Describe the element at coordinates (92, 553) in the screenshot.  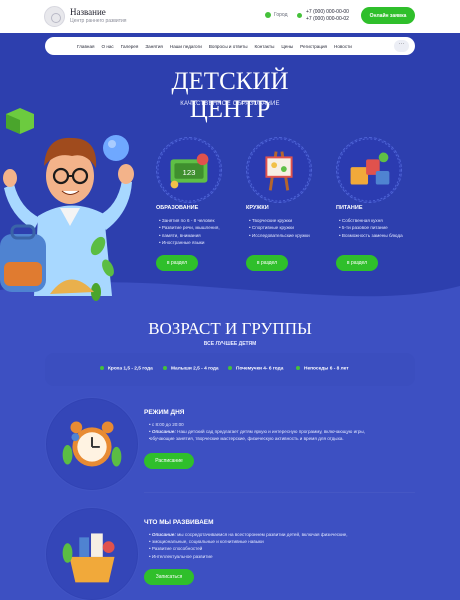
I see `basket-illustration` at that location.